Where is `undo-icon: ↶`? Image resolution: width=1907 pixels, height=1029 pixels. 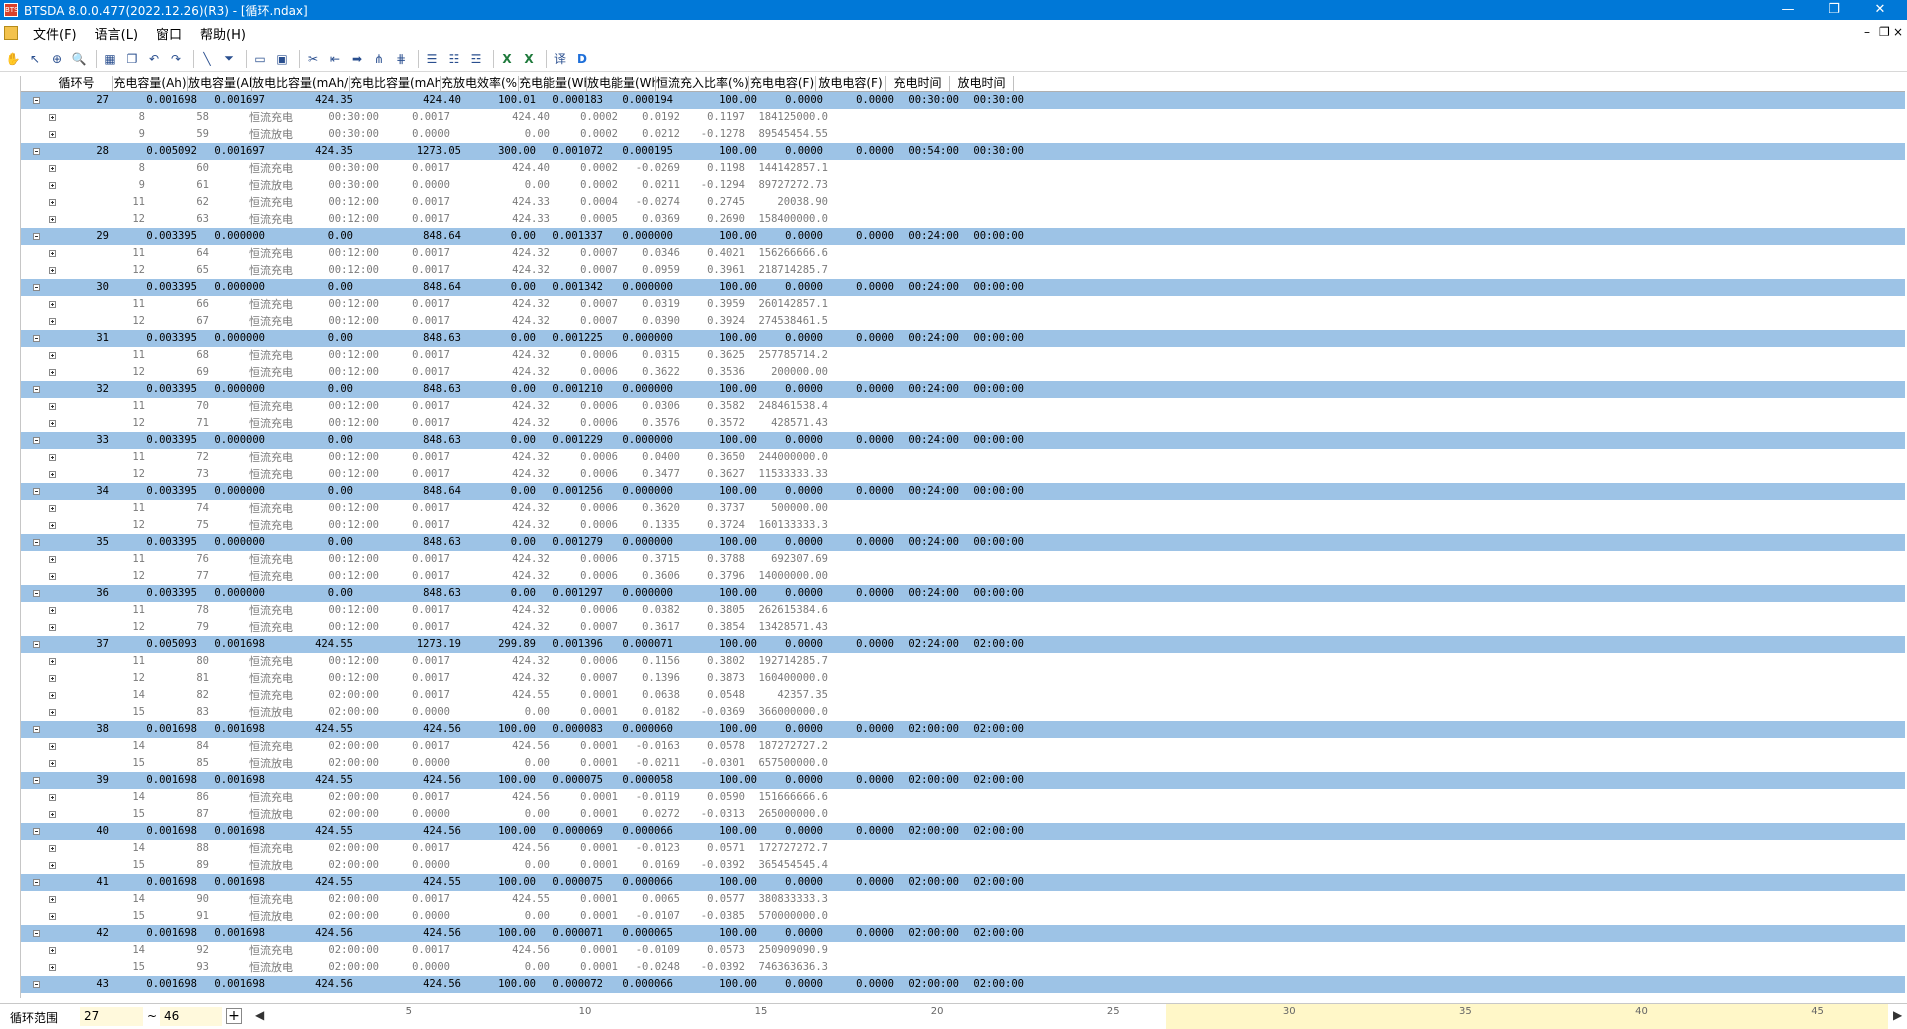 undo-icon: ↶ is located at coordinates (154, 59).